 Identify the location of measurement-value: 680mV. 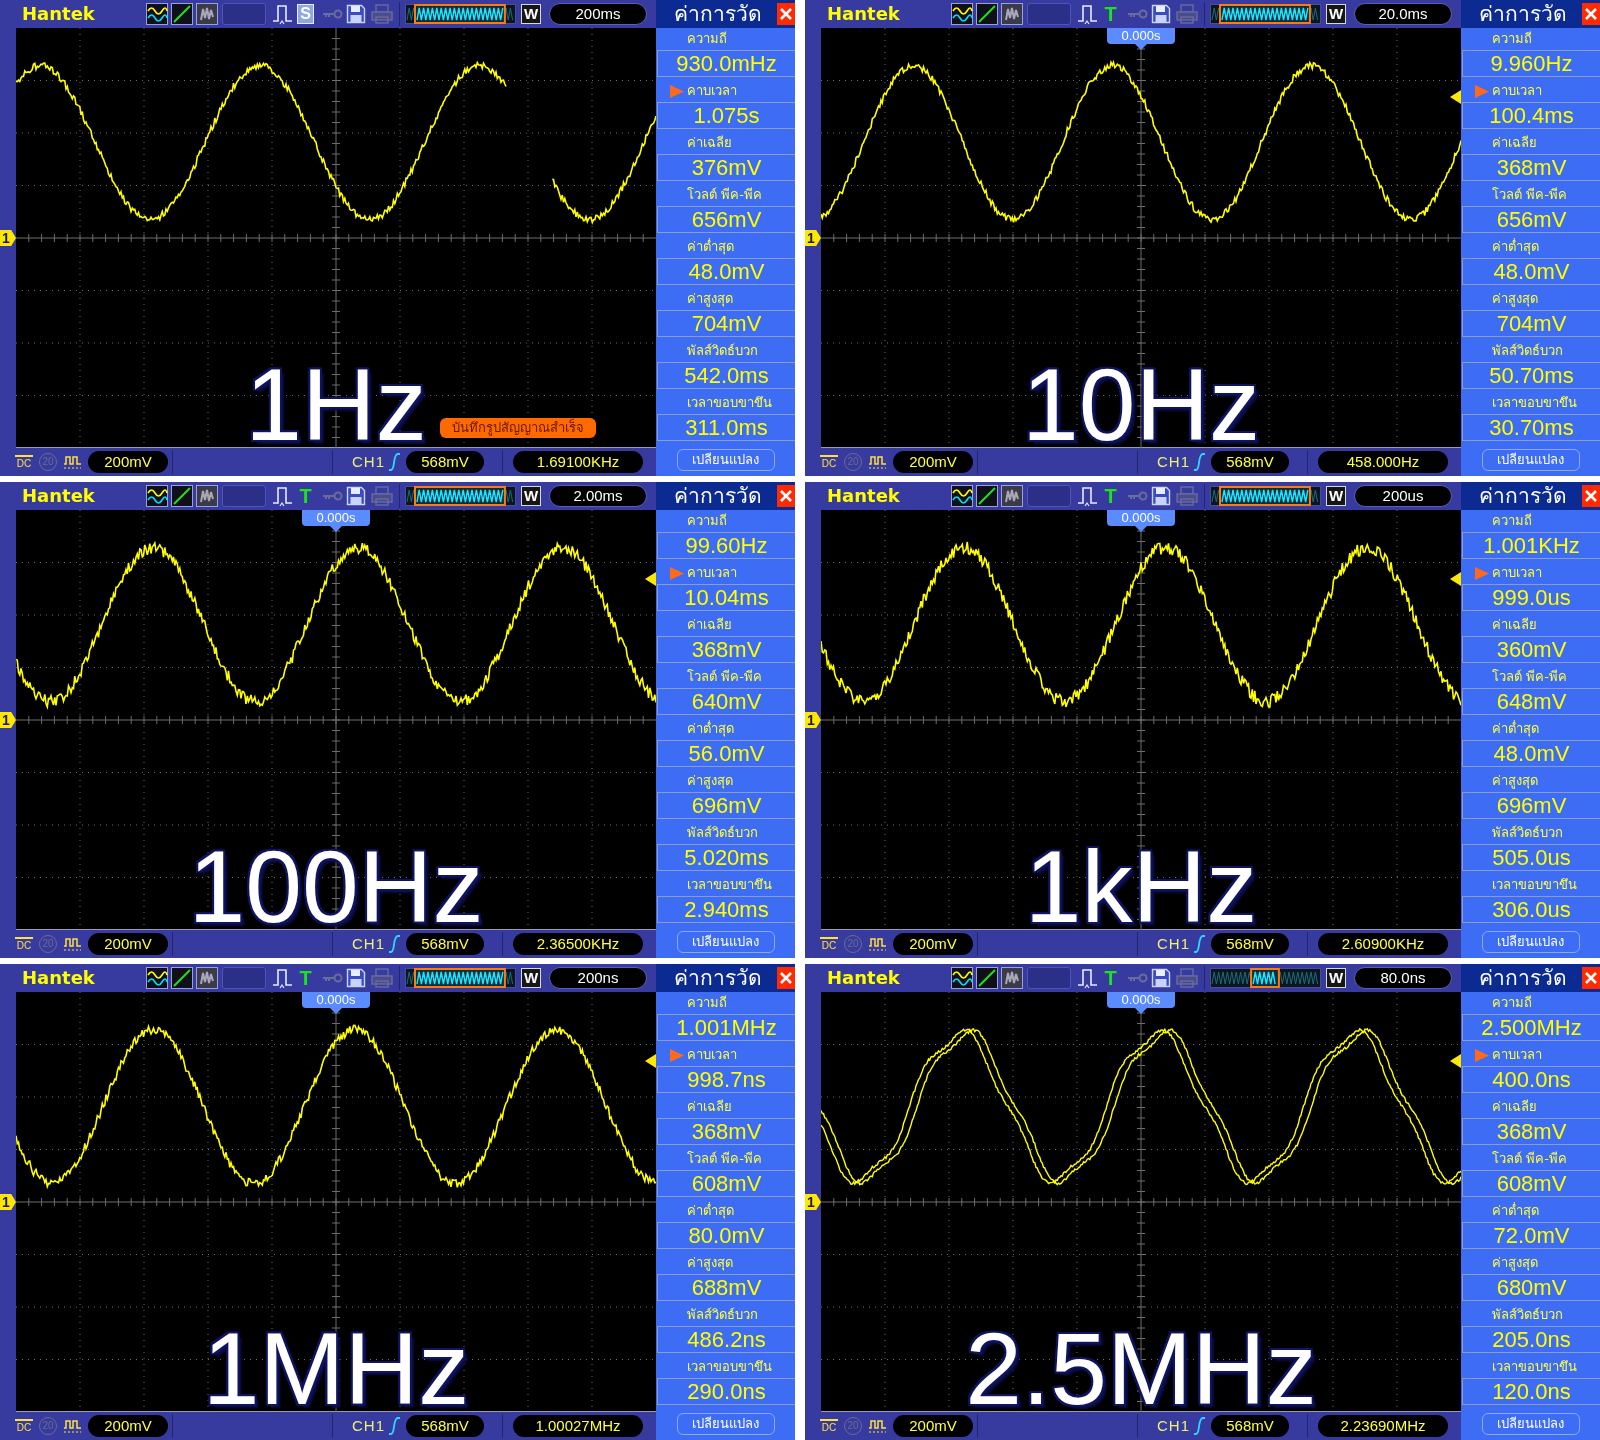
(1531, 1287).